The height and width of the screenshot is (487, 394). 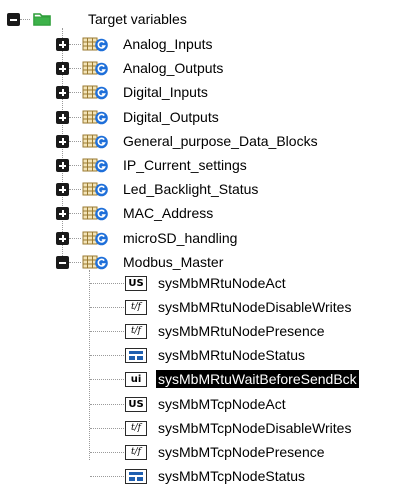 What do you see at coordinates (231, 476) in the screenshot?
I see `tree-item-label: sysMbMTcpNodeStatus` at bounding box center [231, 476].